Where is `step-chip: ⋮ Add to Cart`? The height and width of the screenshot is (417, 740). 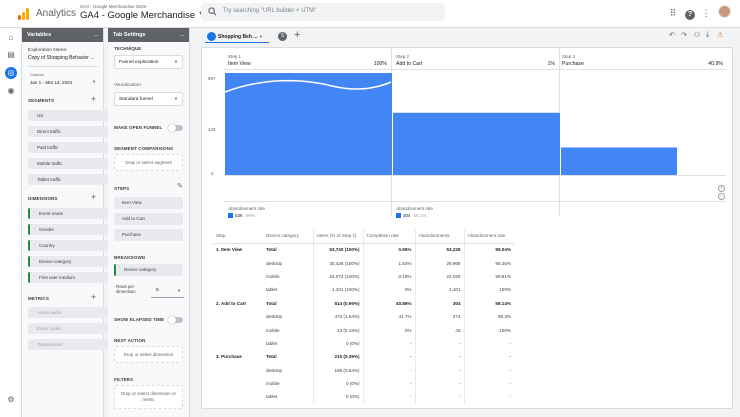
step-chip: ⋮ Add to Cart is located at coordinates (148, 219).